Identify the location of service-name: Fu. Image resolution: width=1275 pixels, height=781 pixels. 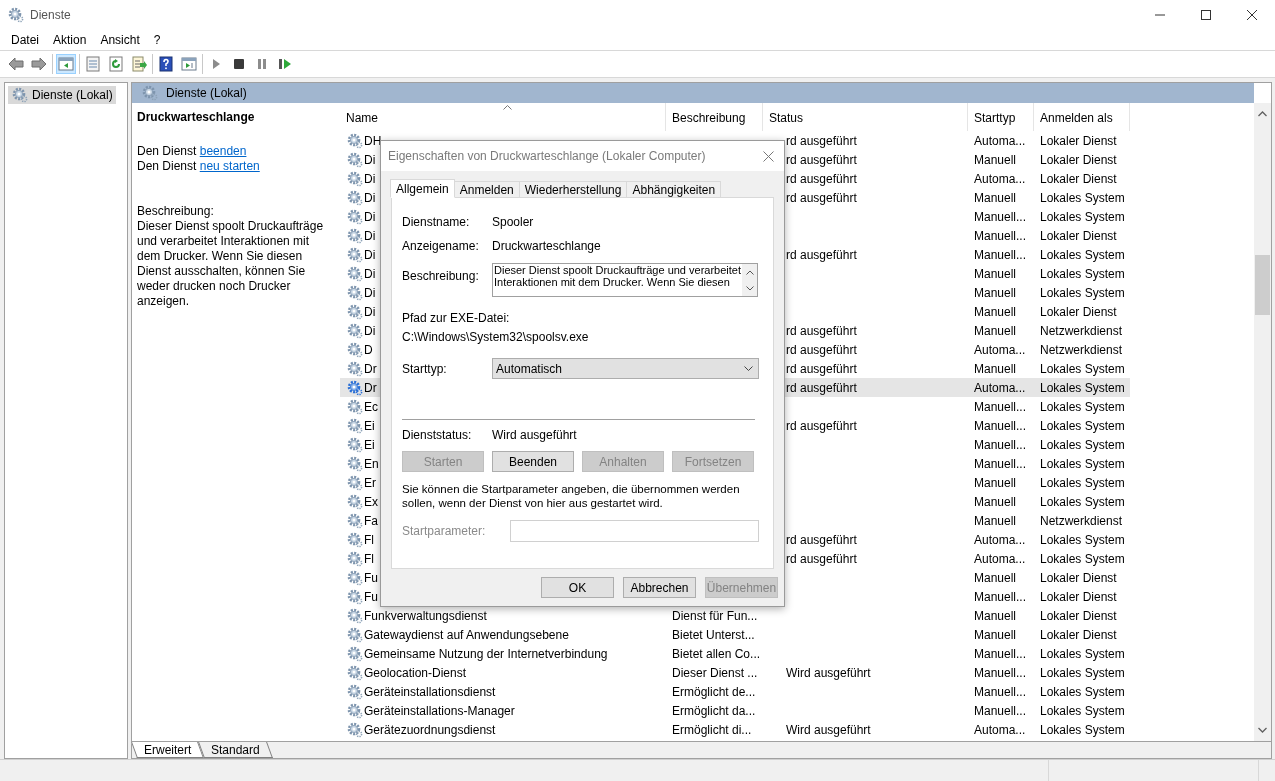
(371, 597).